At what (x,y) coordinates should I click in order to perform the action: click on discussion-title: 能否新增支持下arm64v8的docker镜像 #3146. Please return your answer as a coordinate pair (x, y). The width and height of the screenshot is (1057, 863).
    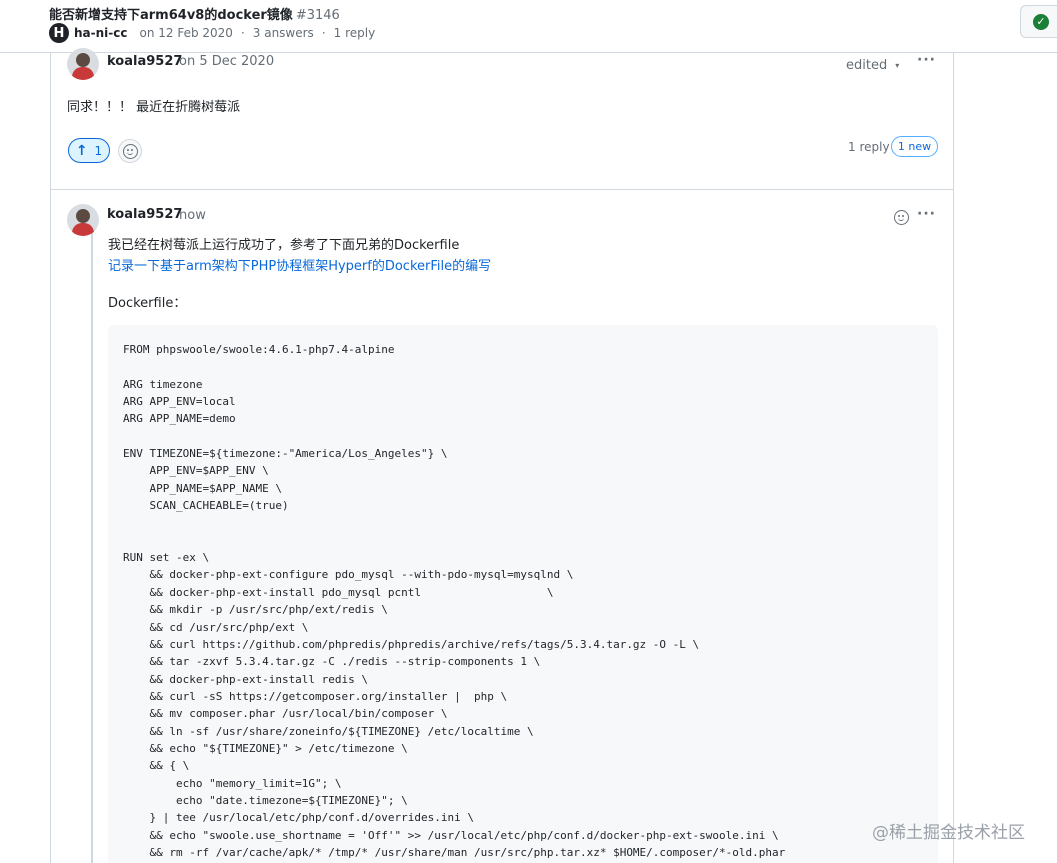
    Looking at the image, I should click on (194, 13).